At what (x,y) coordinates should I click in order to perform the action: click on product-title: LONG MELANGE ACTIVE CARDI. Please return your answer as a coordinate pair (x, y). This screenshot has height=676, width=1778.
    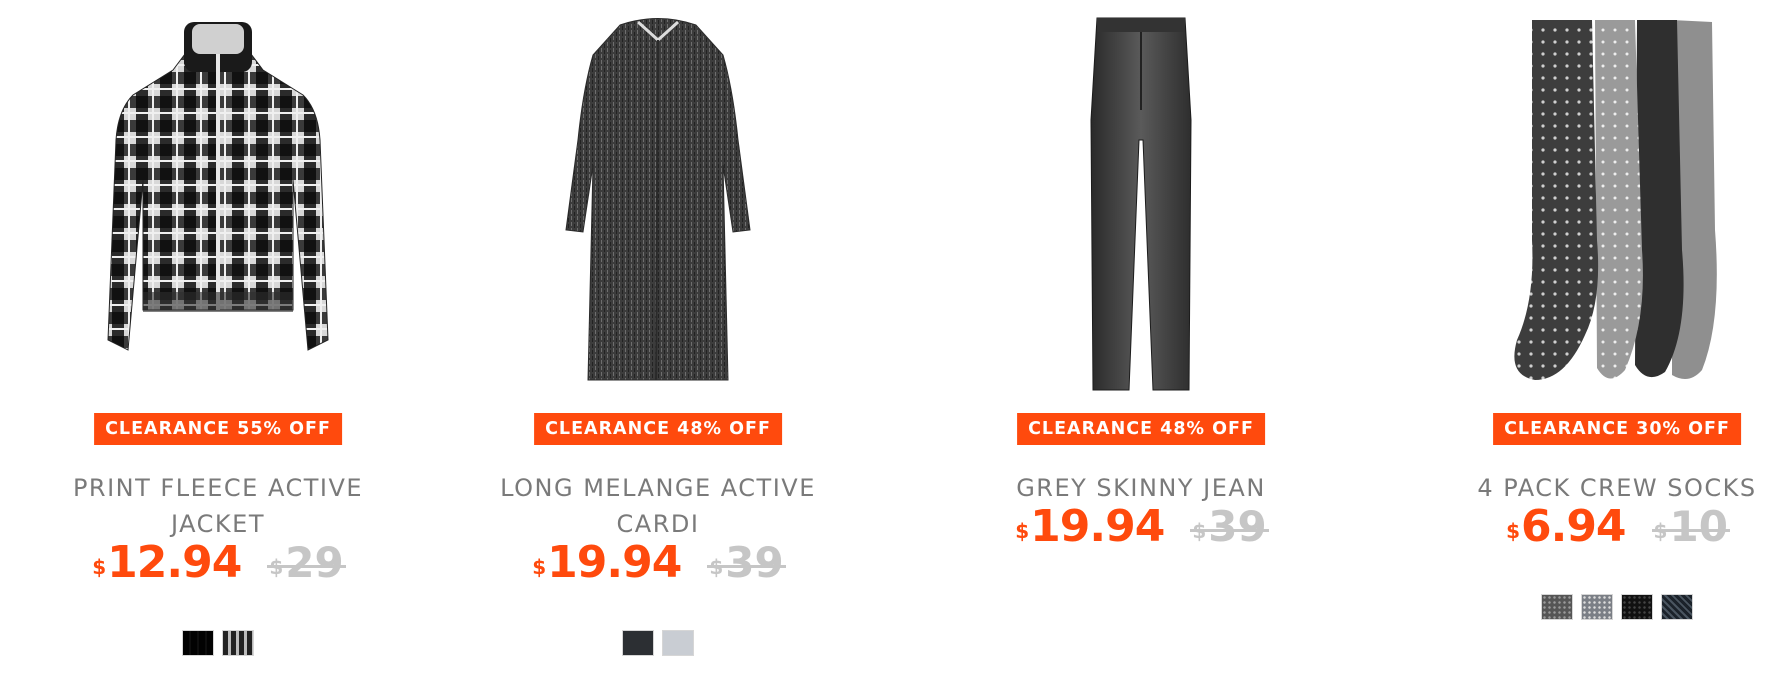
    Looking at the image, I should click on (658, 506).